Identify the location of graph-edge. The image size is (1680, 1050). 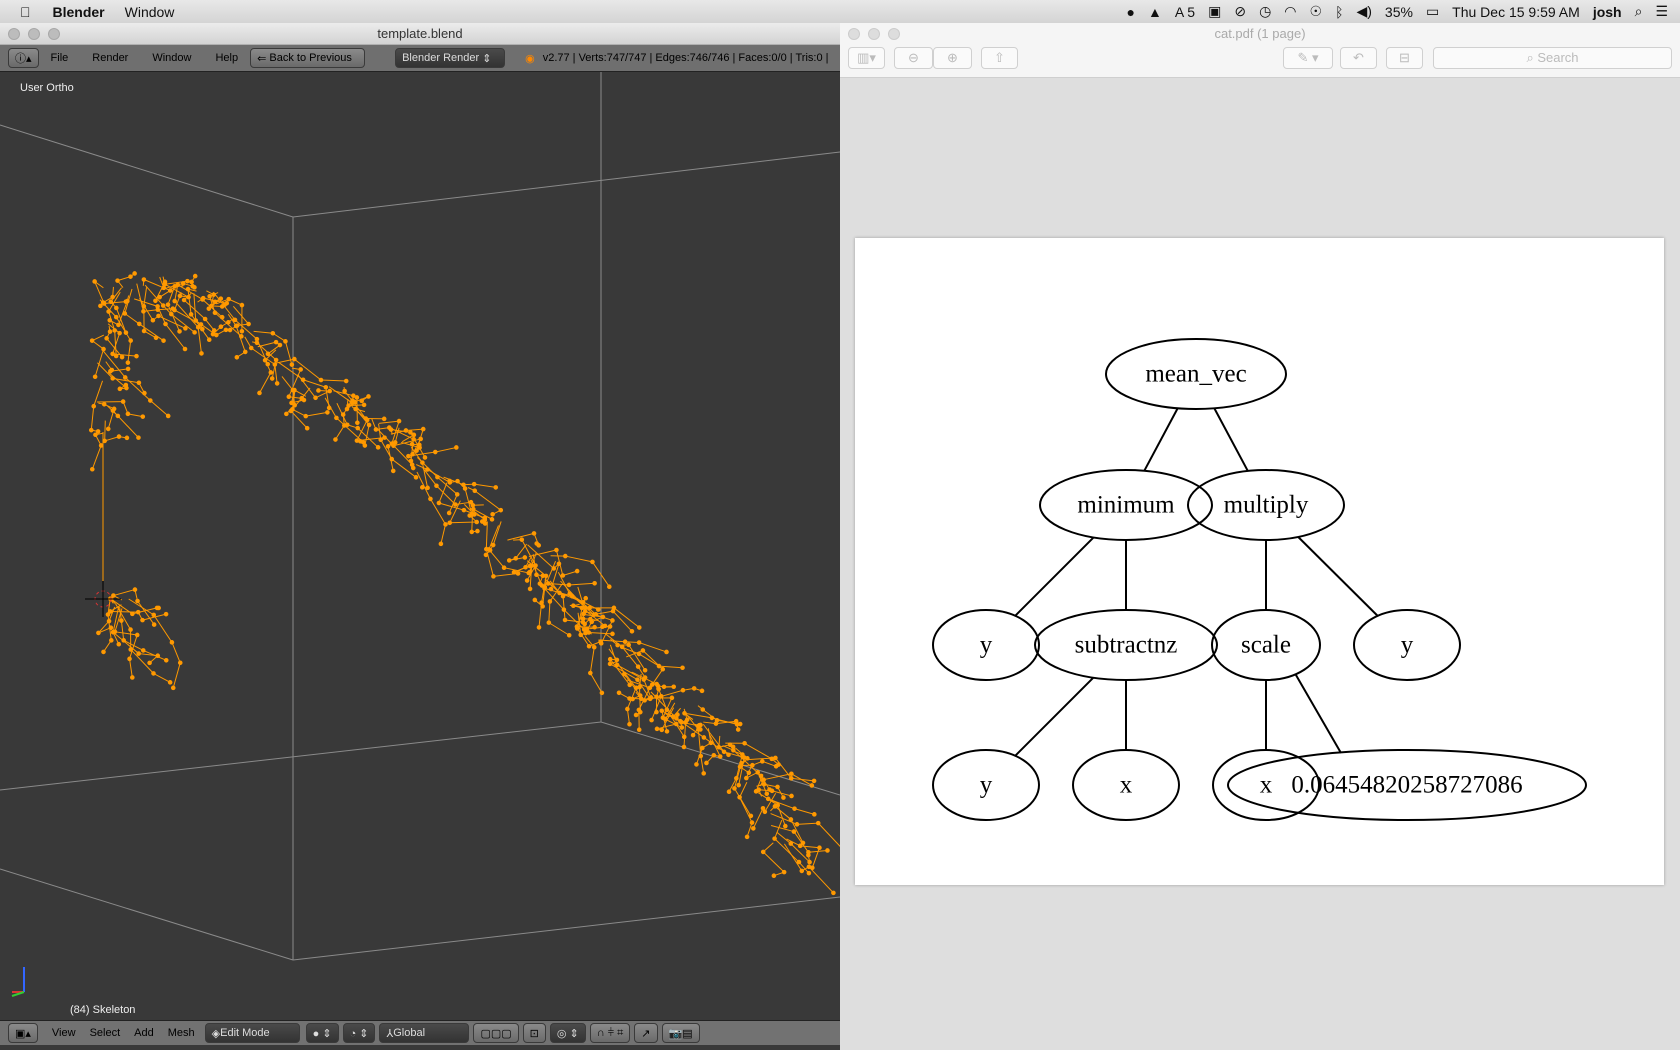
(1054, 716).